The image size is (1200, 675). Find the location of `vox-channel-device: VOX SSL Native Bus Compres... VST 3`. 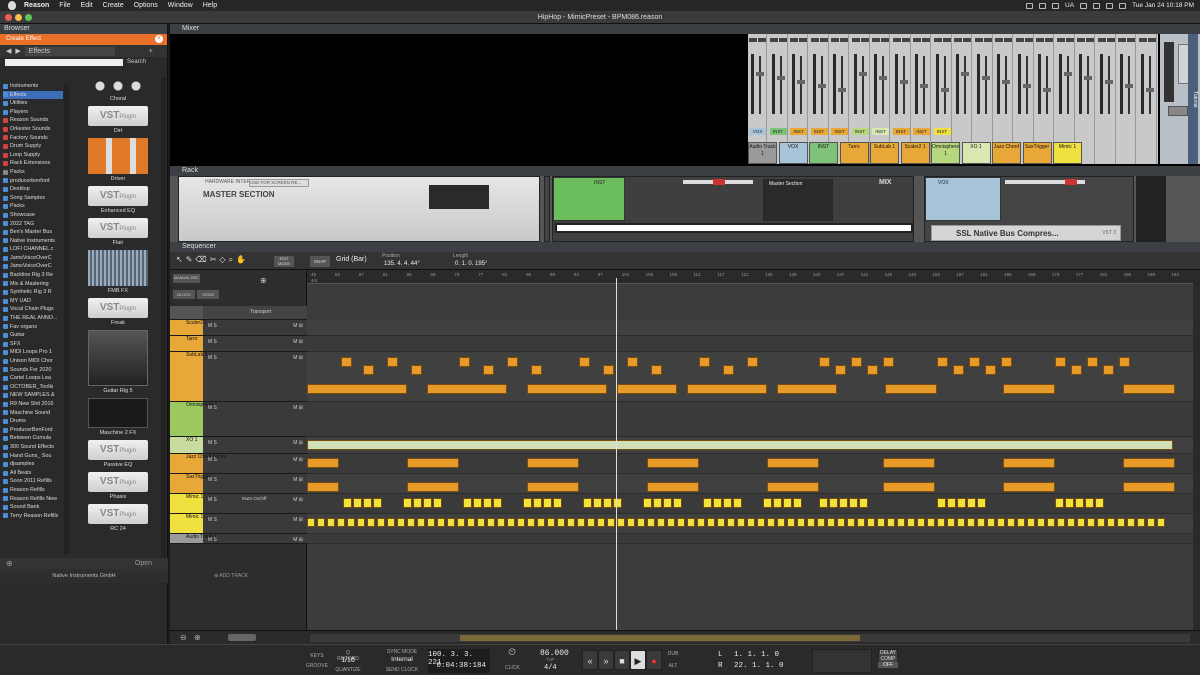

vox-channel-device: VOX SSL Native Bus Compres... VST 3 is located at coordinates (1029, 209).